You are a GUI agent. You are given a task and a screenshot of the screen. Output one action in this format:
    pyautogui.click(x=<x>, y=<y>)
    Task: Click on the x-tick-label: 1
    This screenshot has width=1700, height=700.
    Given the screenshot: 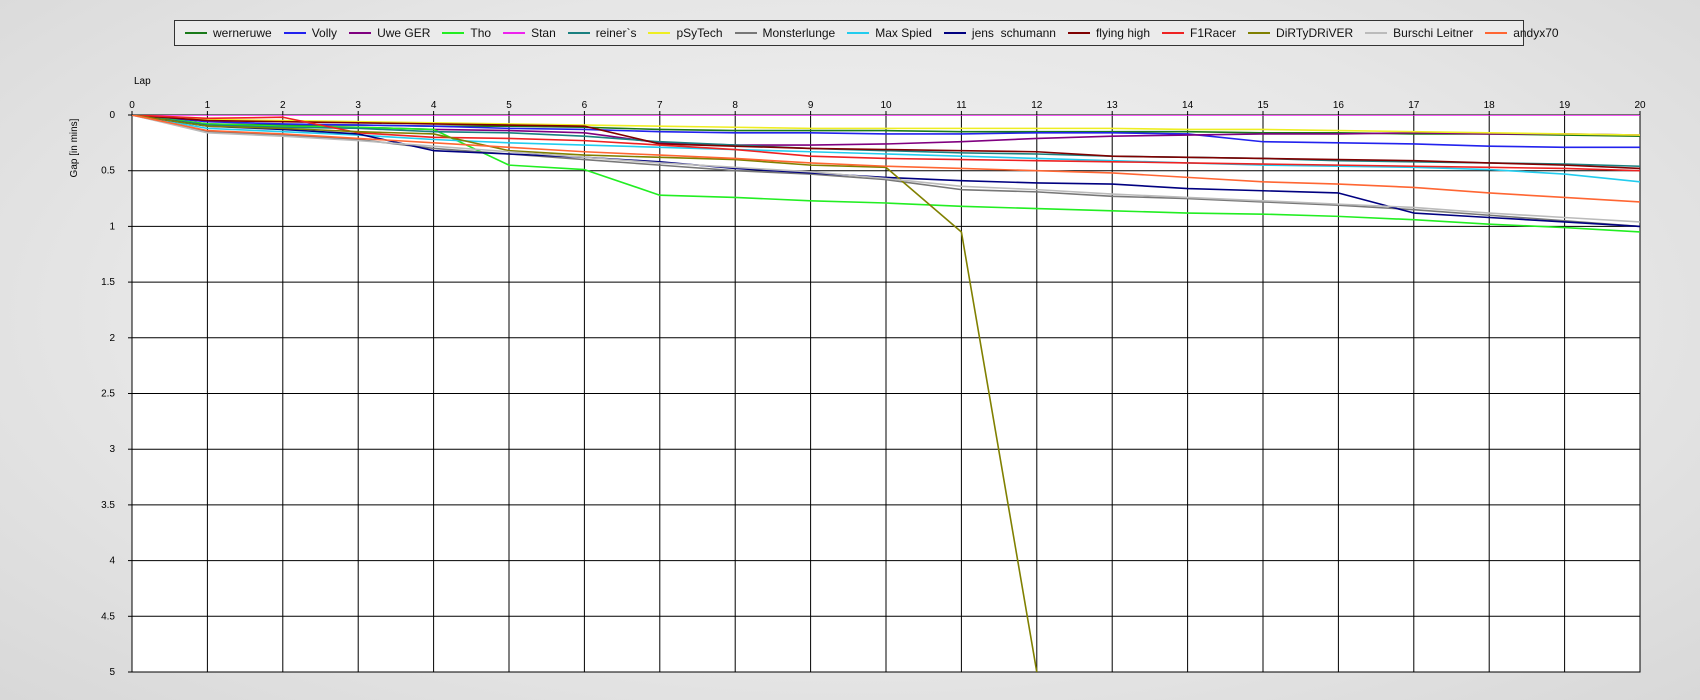 What is the action you would take?
    pyautogui.click(x=208, y=105)
    